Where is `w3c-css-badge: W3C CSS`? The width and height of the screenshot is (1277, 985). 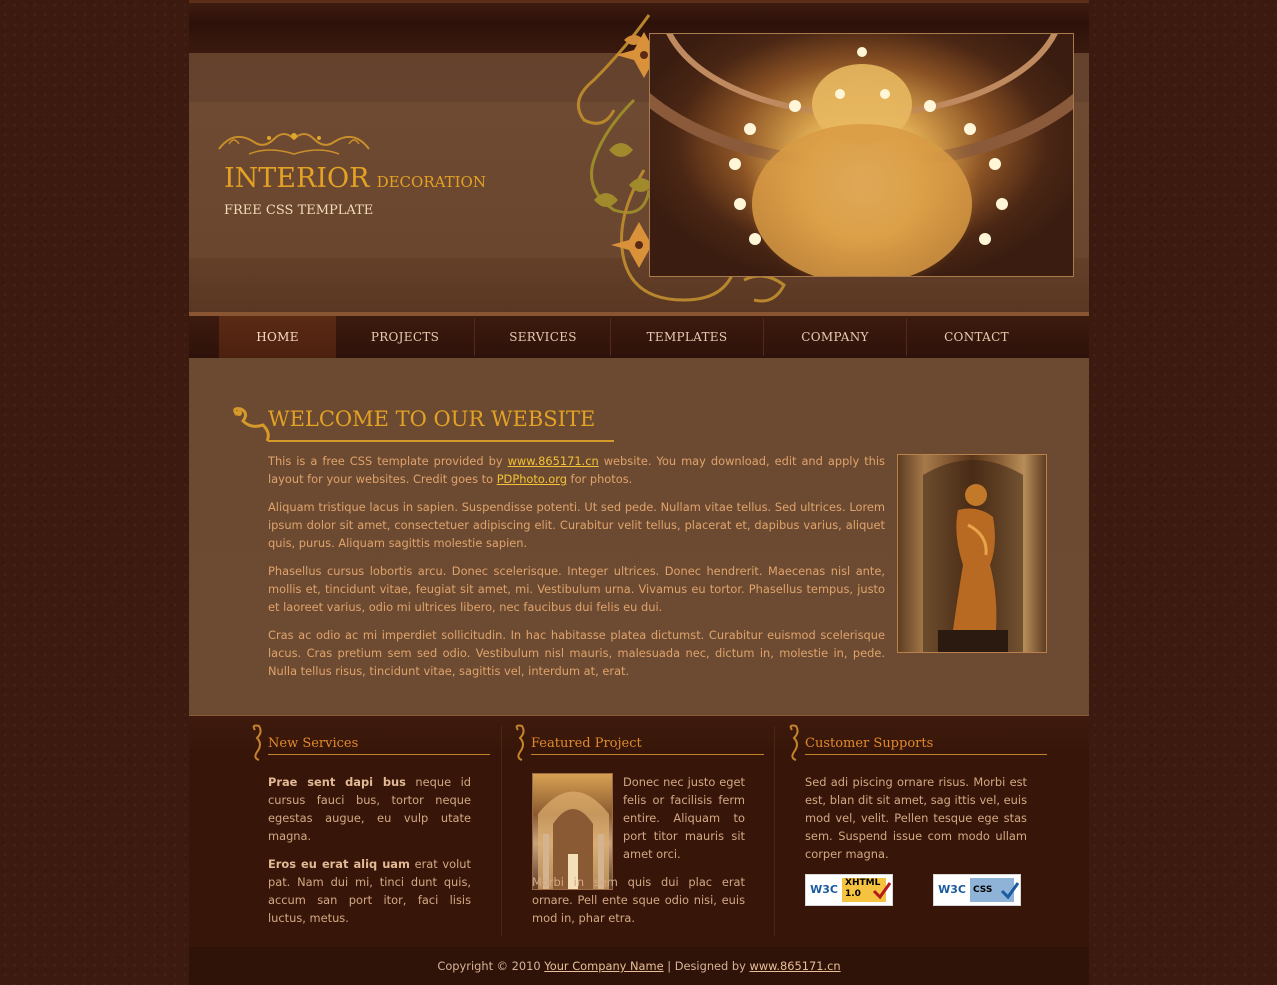
w3c-css-badge: W3C CSS is located at coordinates (977, 890).